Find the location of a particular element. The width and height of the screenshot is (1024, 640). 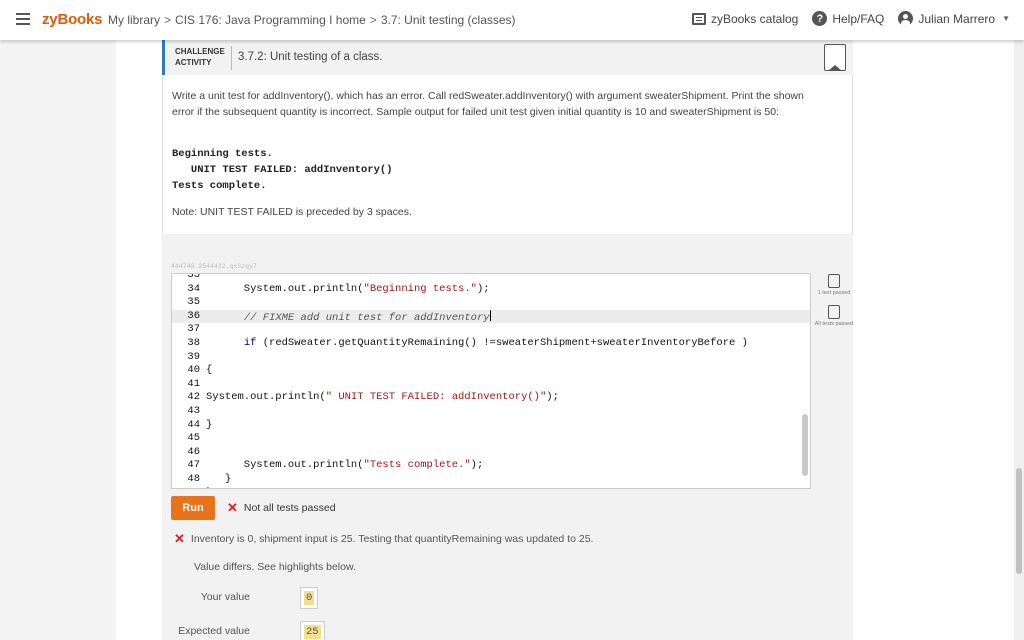

code-line: 46 is located at coordinates (491, 452).